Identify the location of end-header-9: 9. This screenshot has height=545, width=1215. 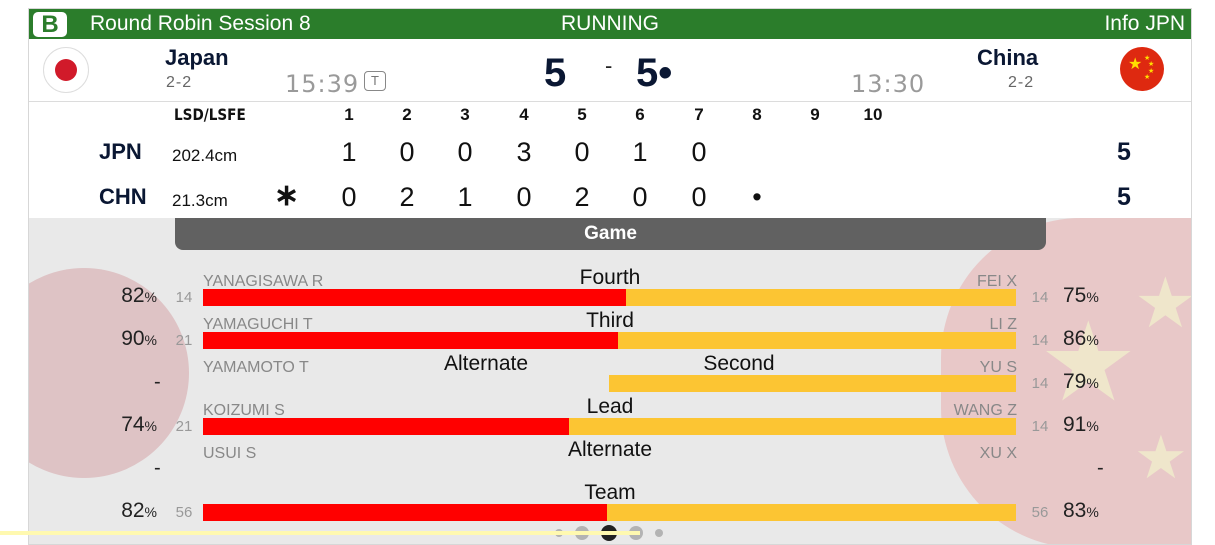
(815, 114).